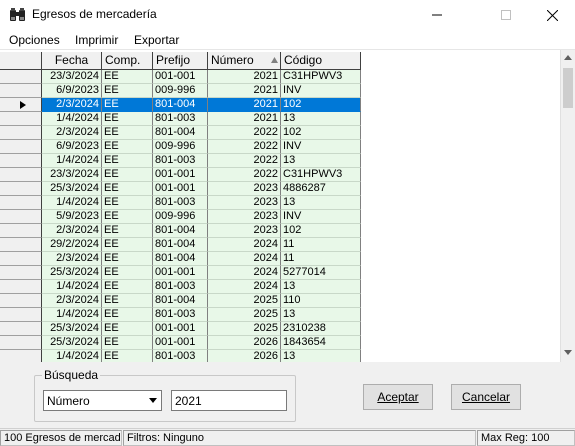 This screenshot has width=575, height=446. What do you see at coordinates (201, 287) in the screenshot?
I see `table-row: 1/4/2024 EE 801-003 2024 13` at bounding box center [201, 287].